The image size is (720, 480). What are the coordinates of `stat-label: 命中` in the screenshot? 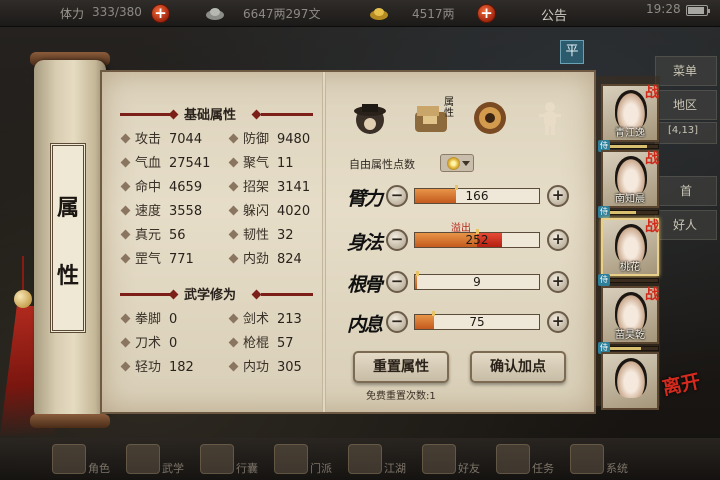 It's located at (148, 187).